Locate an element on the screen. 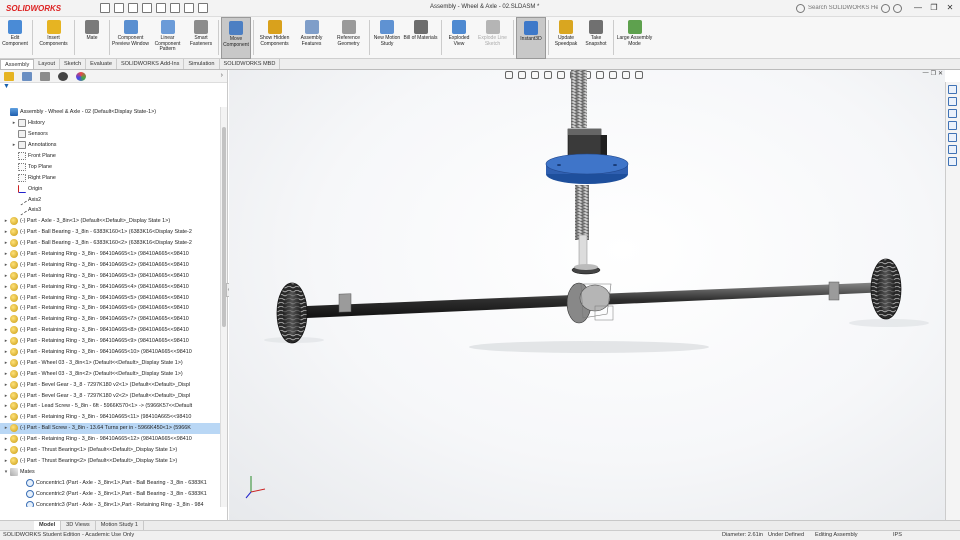  instant3d-button: Instant3D is located at coordinates (531, 38).